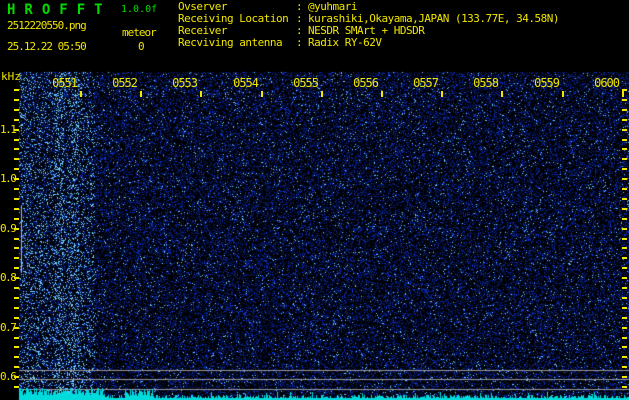 The height and width of the screenshot is (400, 629). What do you see at coordinates (547, 83) in the screenshot?
I see `time-label: 0559` at bounding box center [547, 83].